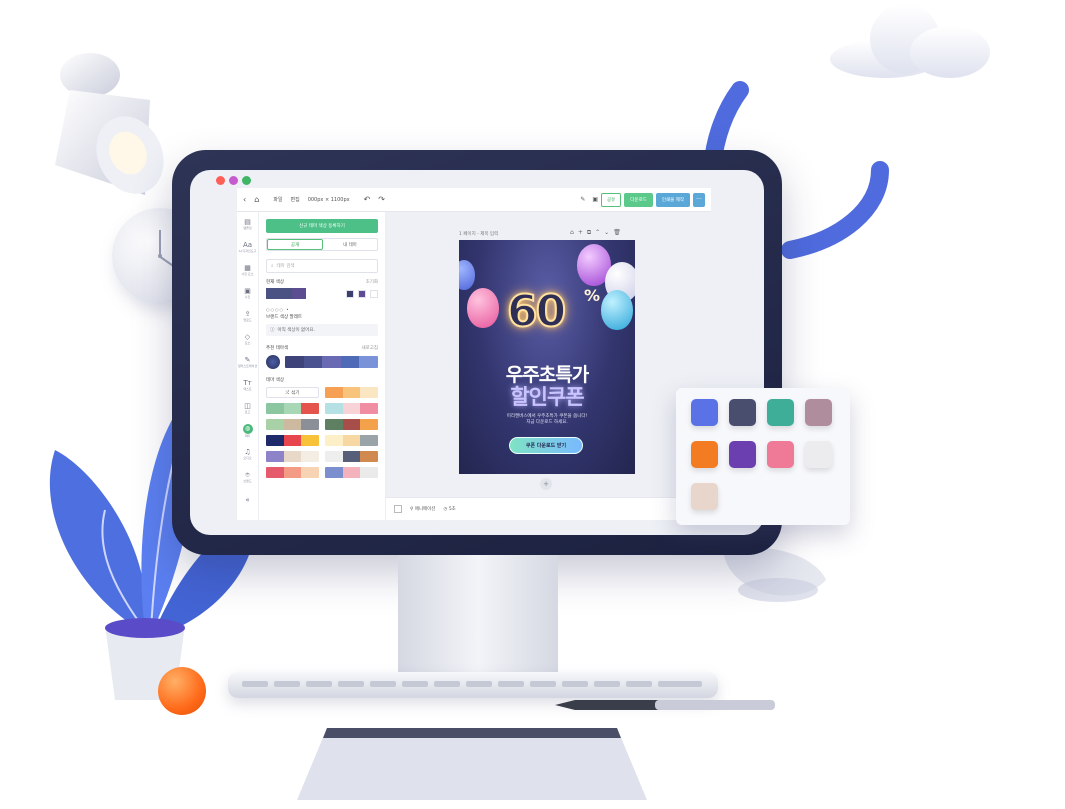  What do you see at coordinates (247, 453) in the screenshot?
I see `rail-item-오디오: ♫ 오디오` at bounding box center [247, 453].